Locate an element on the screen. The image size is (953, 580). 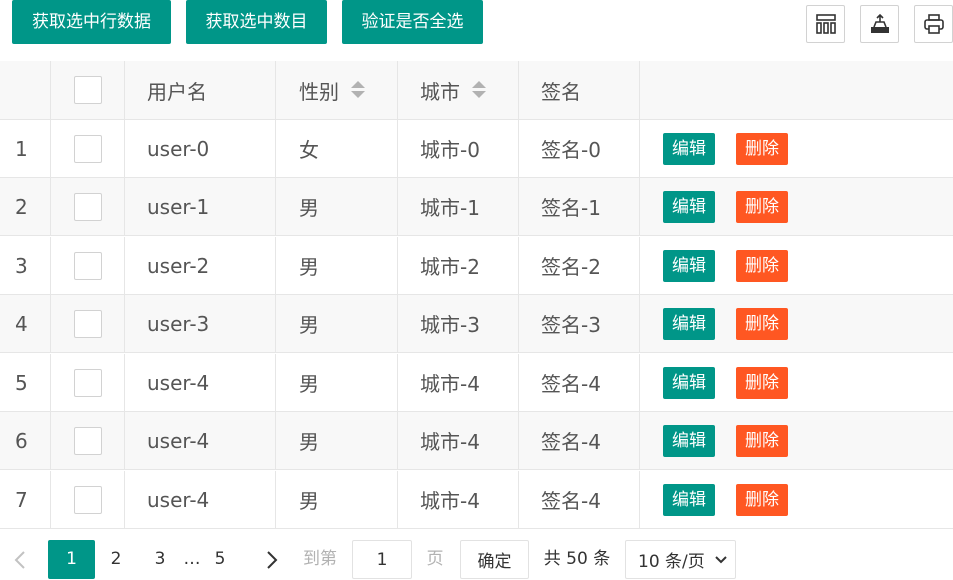
sign-cell: 签名-2 is located at coordinates (579, 265).